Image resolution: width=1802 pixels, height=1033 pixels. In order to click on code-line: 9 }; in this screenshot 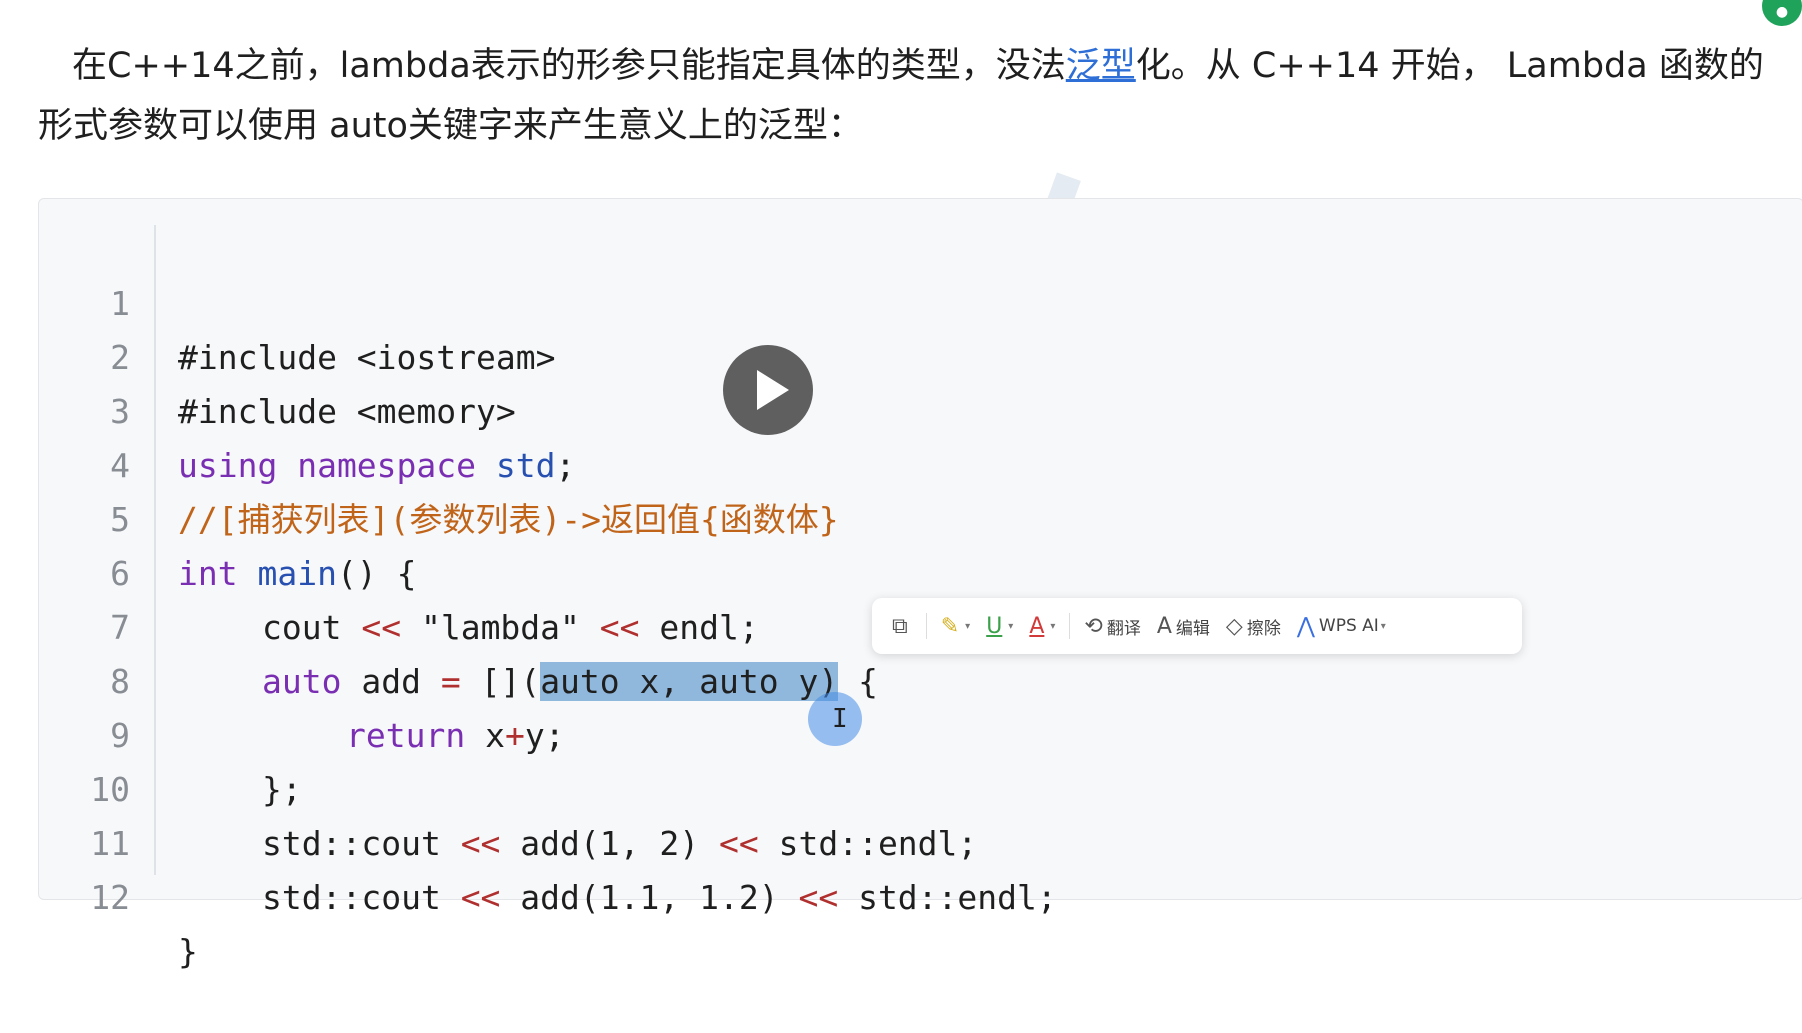, I will do `click(151, 732)`.